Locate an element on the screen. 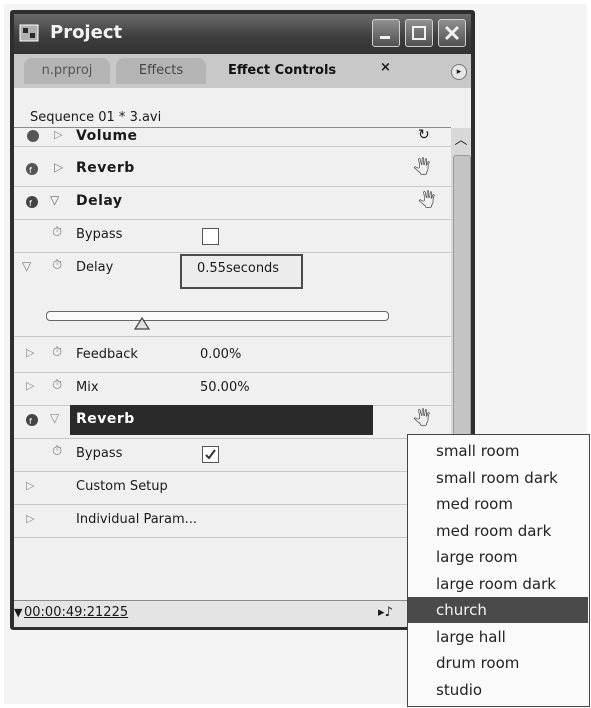 Image resolution: width=591 pixels, height=708 pixels. close-icon is located at coordinates (452, 33).